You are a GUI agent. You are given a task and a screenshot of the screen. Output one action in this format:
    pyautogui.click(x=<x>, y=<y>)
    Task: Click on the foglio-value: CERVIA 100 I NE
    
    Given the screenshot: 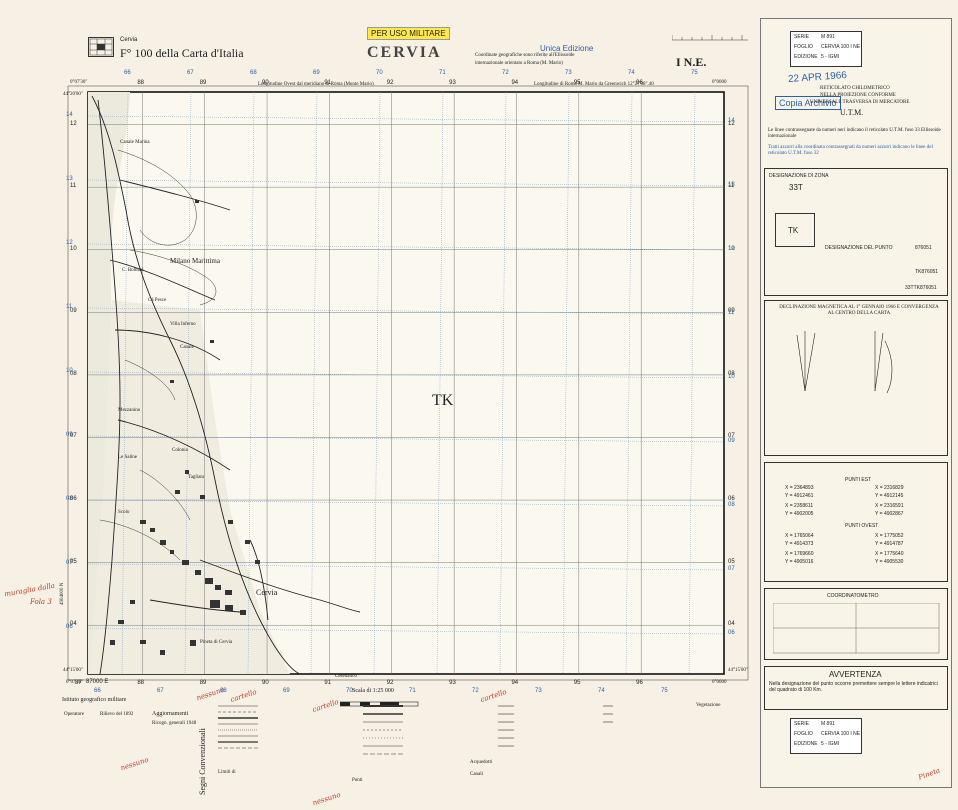 What is the action you would take?
    pyautogui.click(x=841, y=47)
    